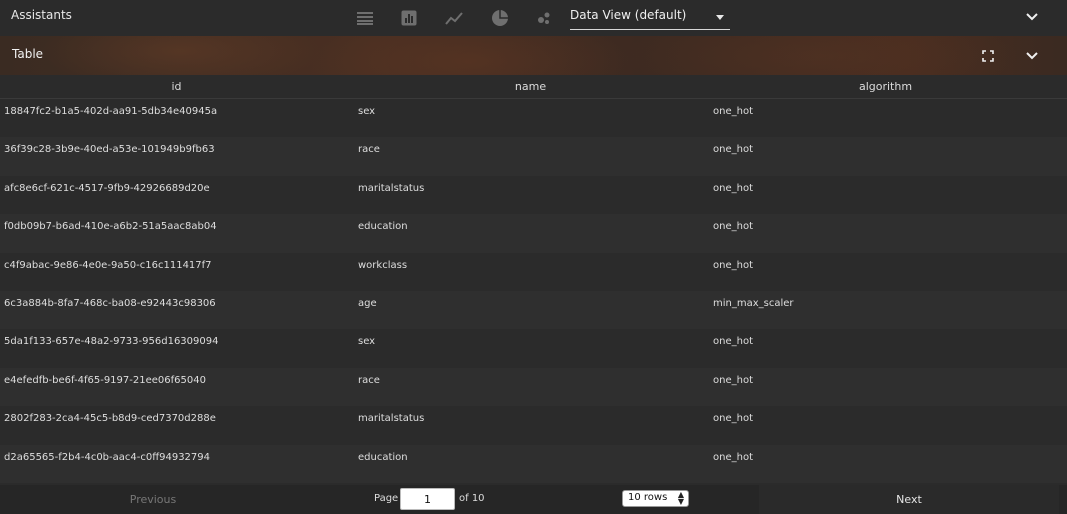 The height and width of the screenshot is (514, 1067). Describe the element at coordinates (111, 342) in the screenshot. I see `cell-id: 5da1f133-657e-48a2-9733-956d16309094` at that location.